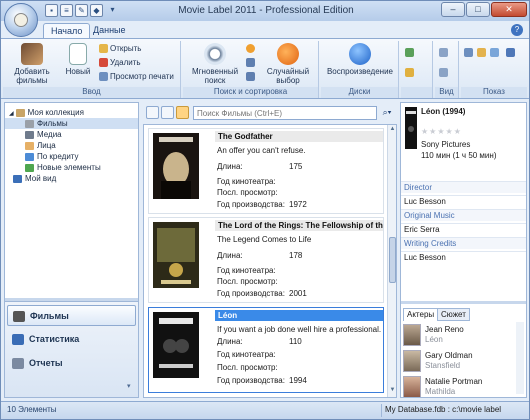 This screenshot has width=530, height=420. Describe the element at coordinates (360, 59) in the screenshot. I see `play-button: Воспроизведение` at that location.